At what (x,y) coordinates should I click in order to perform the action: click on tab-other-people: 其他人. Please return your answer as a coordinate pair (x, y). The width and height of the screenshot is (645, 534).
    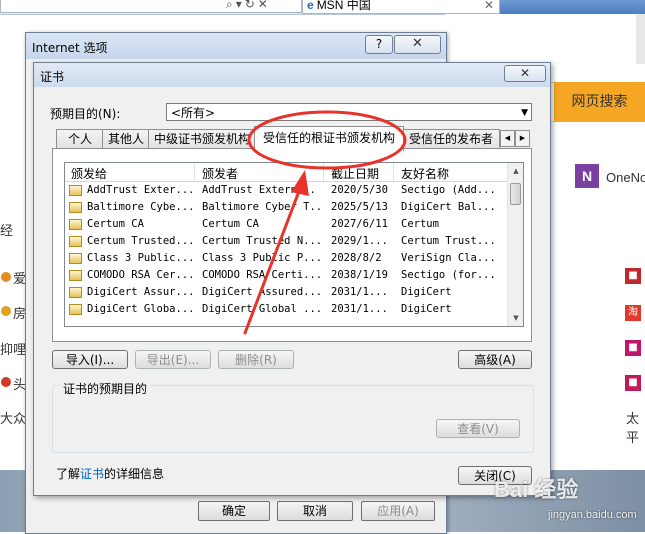
    Looking at the image, I should click on (126, 139).